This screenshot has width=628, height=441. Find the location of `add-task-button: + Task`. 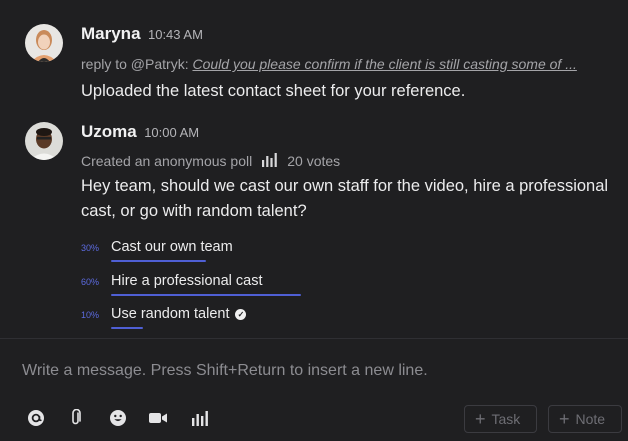

add-task-button: + Task is located at coordinates (500, 419).